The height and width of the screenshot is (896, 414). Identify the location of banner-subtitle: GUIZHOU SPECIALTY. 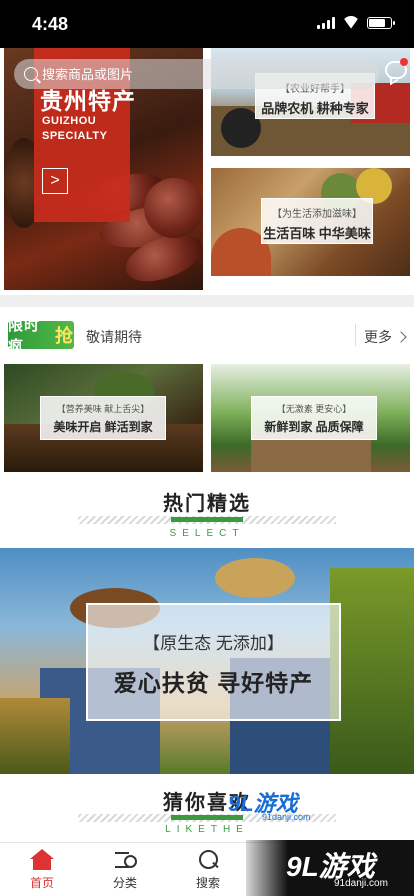
(75, 128).